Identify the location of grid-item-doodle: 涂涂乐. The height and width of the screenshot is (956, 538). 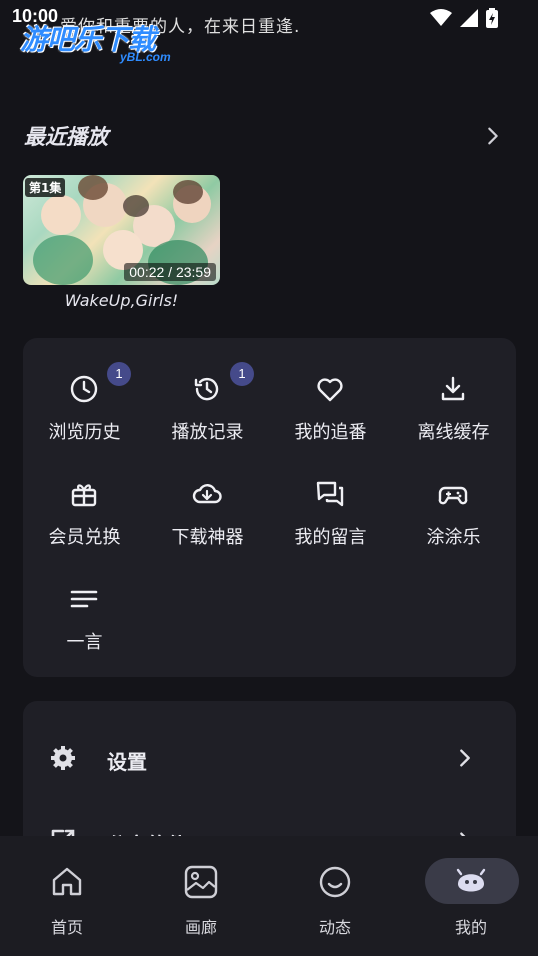
(453, 529).